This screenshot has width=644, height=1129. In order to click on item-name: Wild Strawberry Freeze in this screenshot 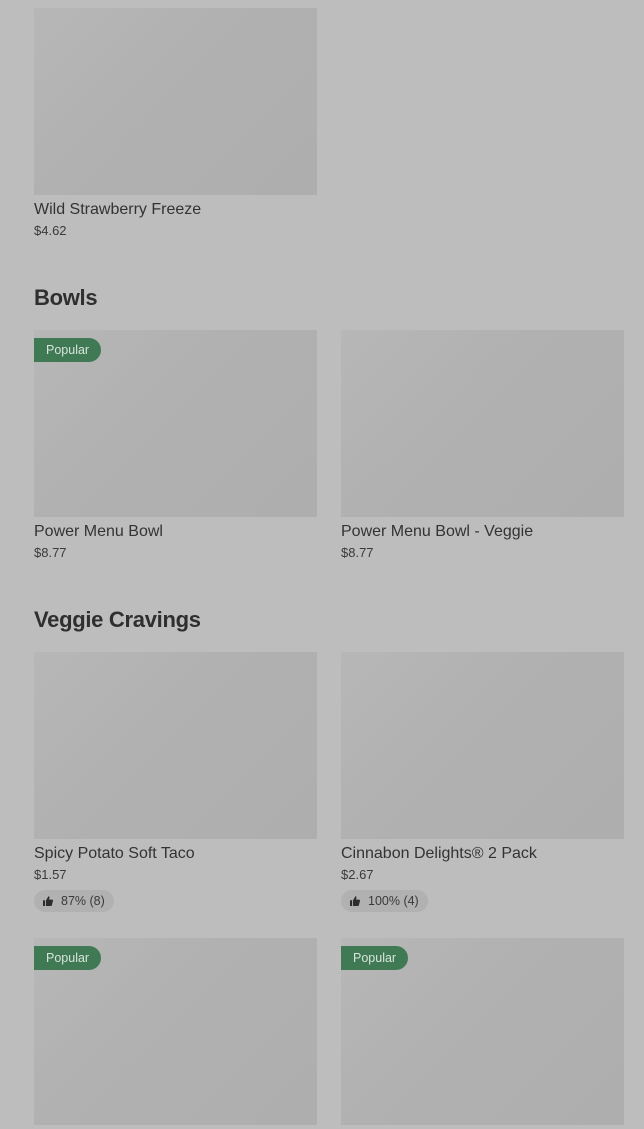, I will do `click(118, 209)`.